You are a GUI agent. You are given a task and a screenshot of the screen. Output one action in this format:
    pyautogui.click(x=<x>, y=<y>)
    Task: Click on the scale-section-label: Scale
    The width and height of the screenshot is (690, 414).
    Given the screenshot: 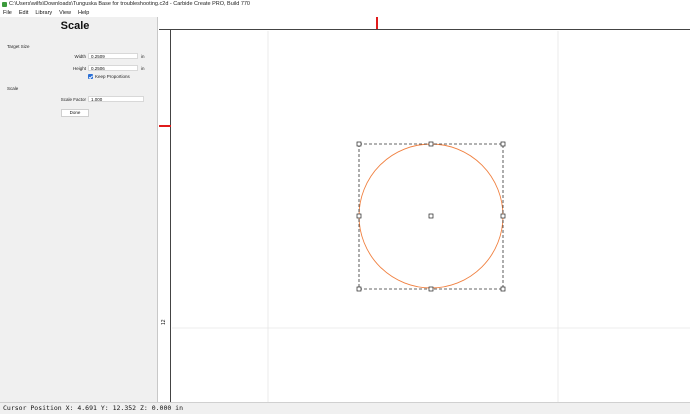 What is the action you would take?
    pyautogui.click(x=13, y=88)
    